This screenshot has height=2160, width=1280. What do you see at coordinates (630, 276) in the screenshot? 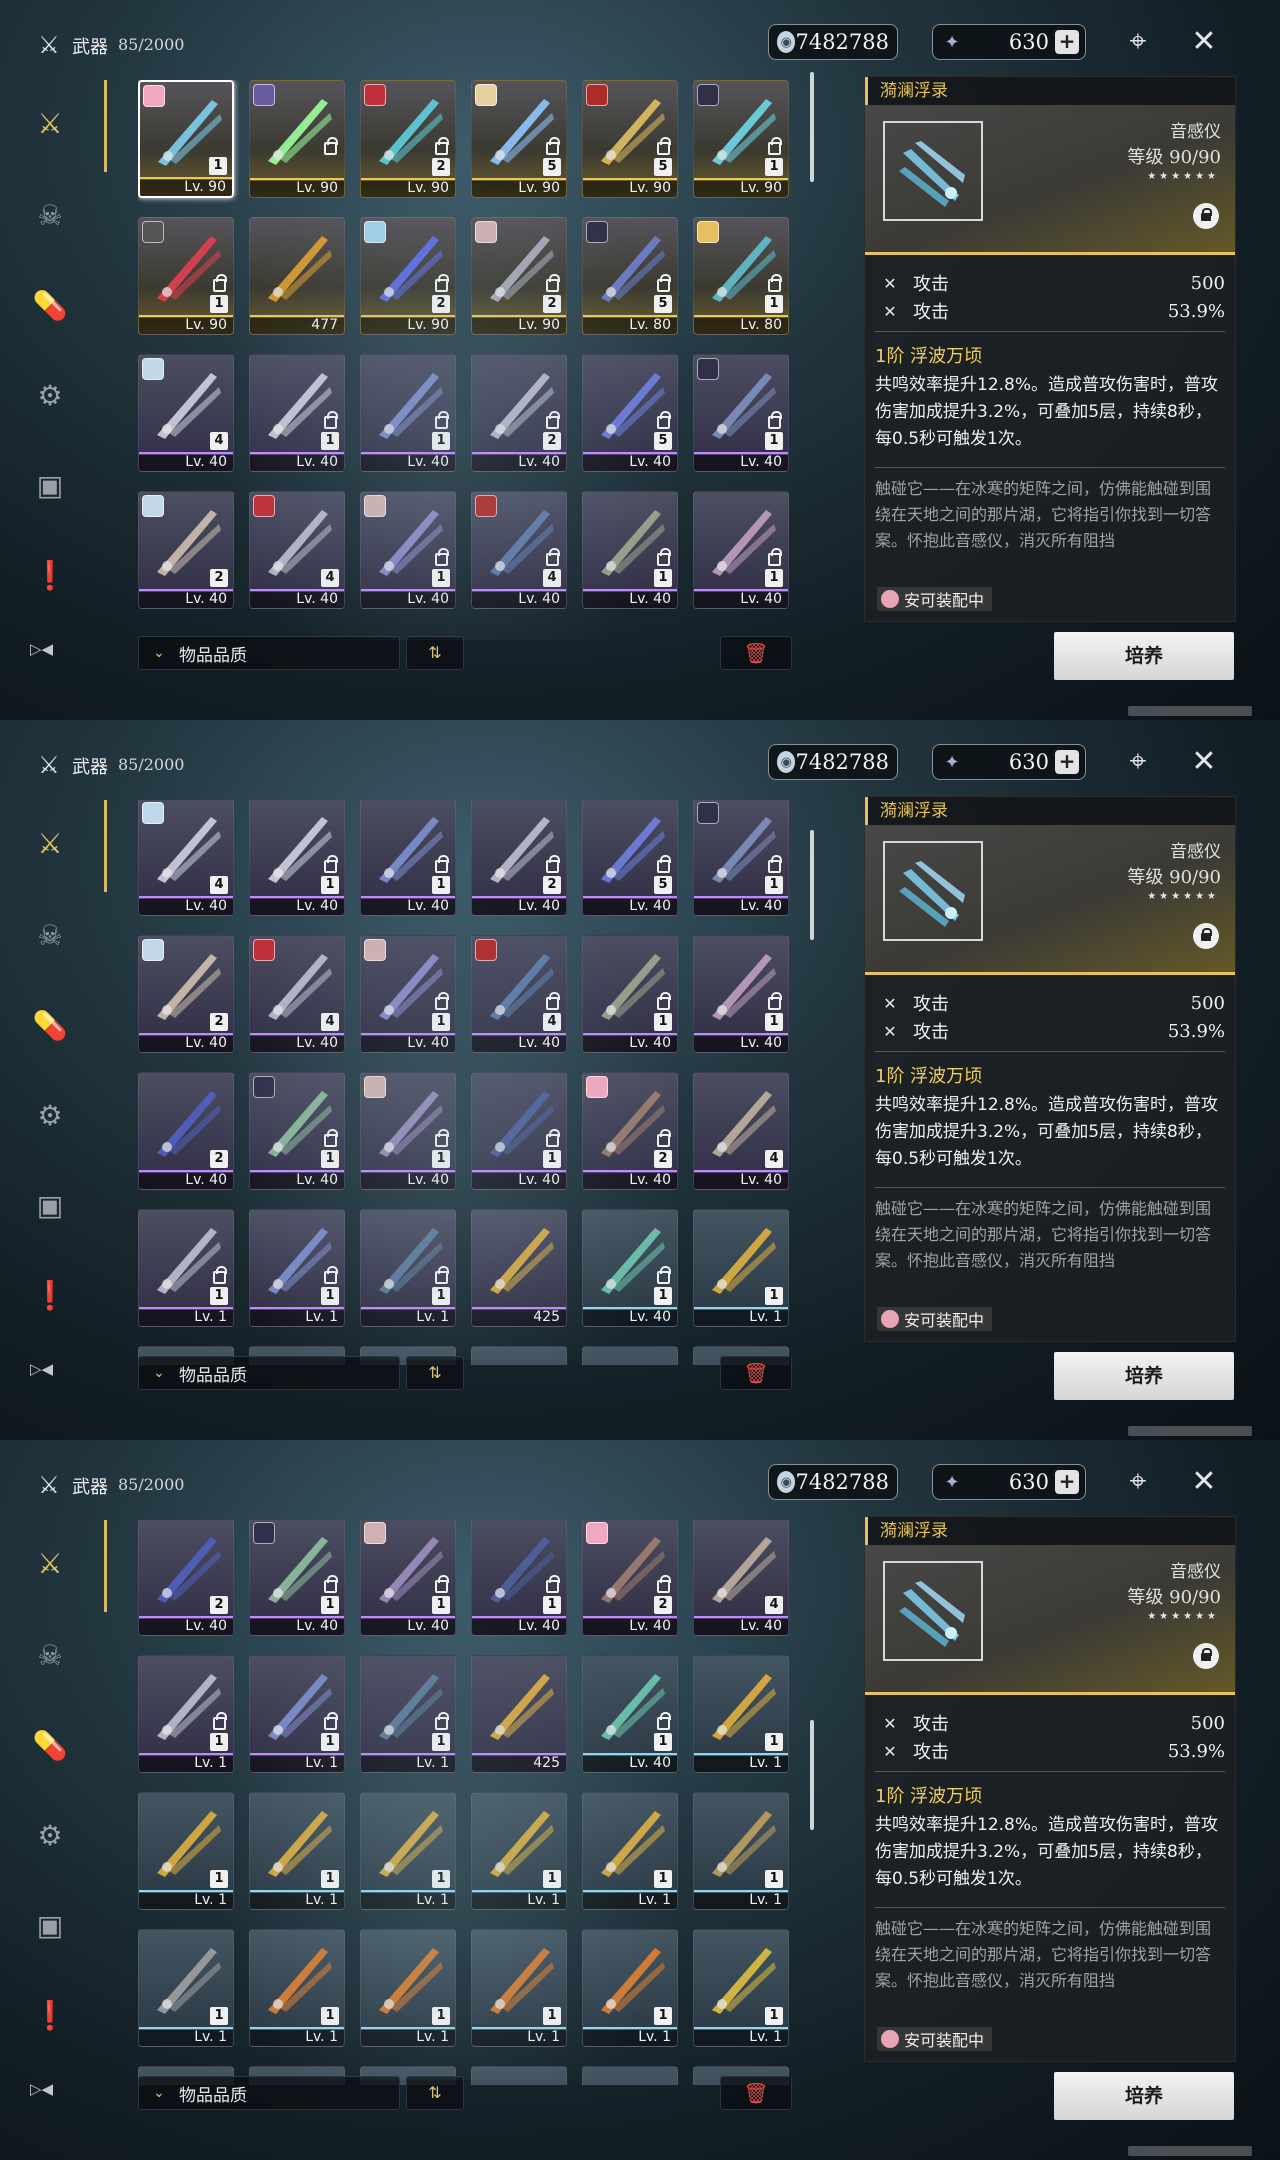
I see `weapon-slot: Lv. 80 5` at bounding box center [630, 276].